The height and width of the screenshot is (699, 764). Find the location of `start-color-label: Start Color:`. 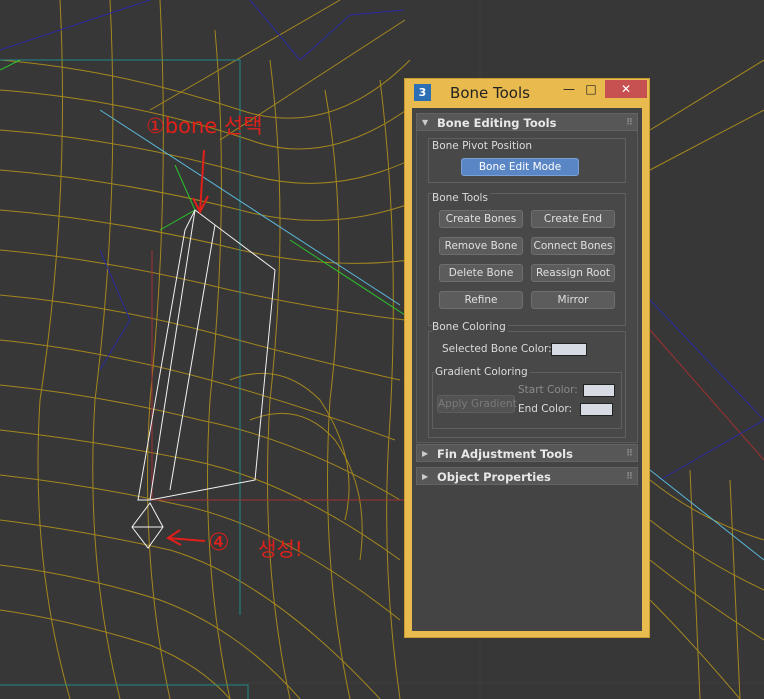

start-color-label: Start Color: is located at coordinates (548, 390).